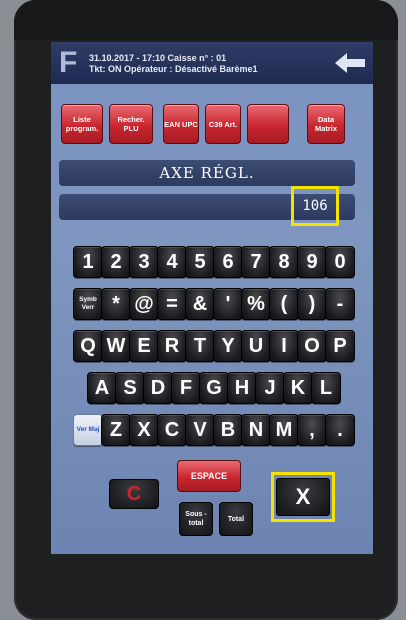 The image size is (406, 620). I want to click on key-equals: =, so click(172, 304).